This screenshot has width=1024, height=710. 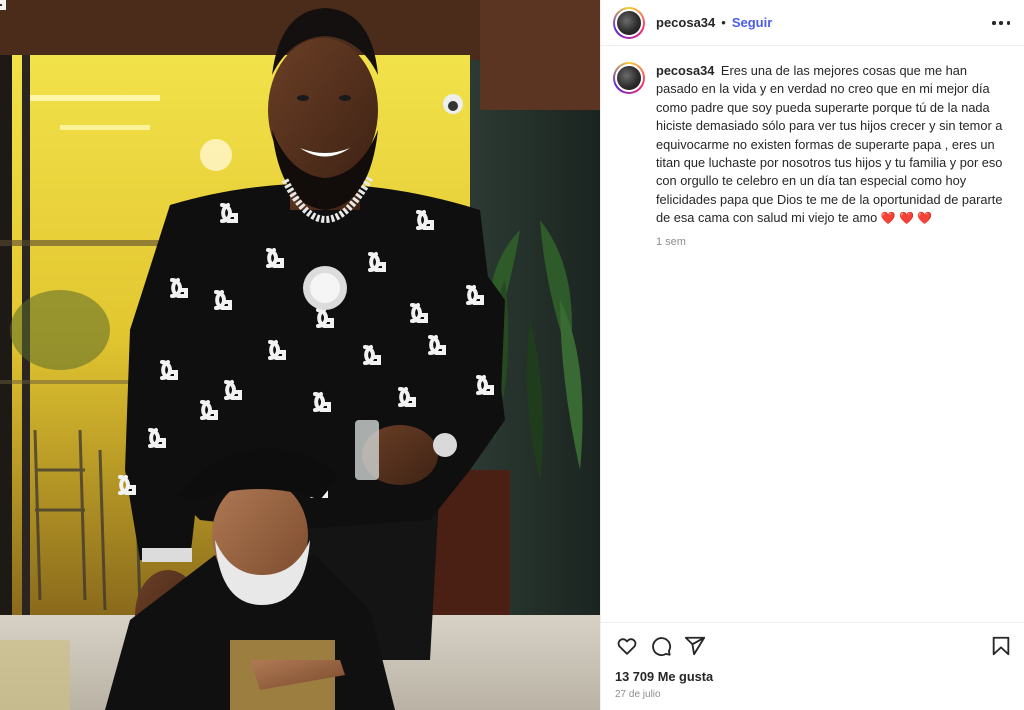 What do you see at coordinates (685, 22) in the screenshot?
I see `username-link: pecosa34` at bounding box center [685, 22].